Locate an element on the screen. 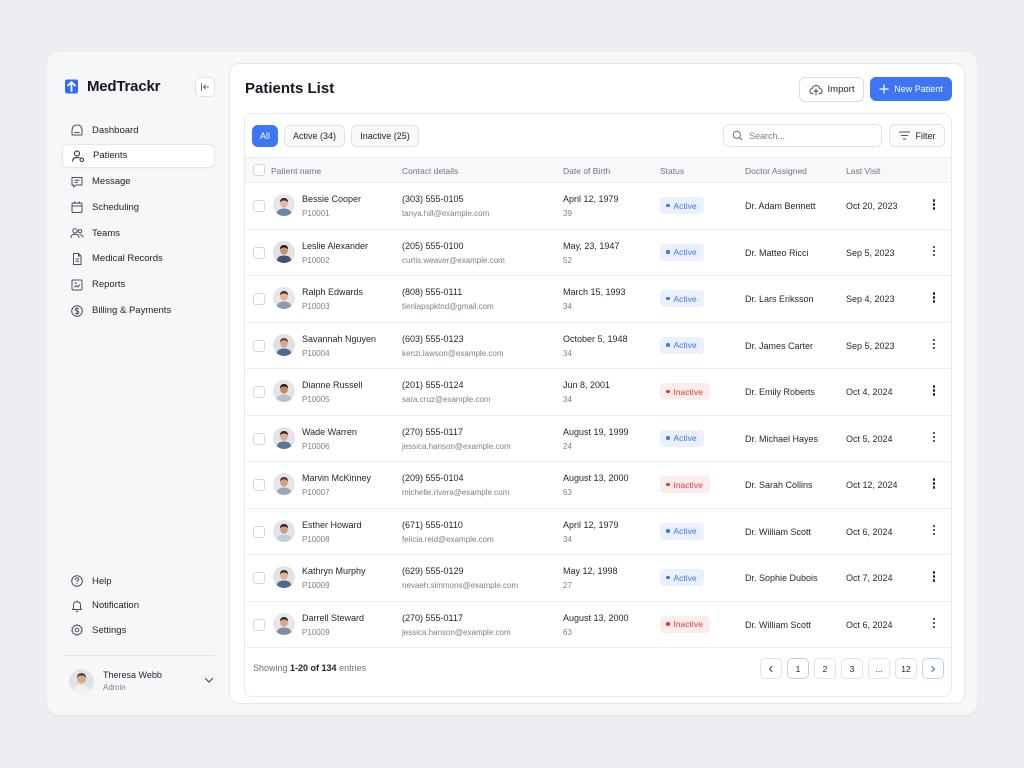 This screenshot has height=768, width=1024. patient-dob: August 13, 2000 is located at coordinates (596, 617).